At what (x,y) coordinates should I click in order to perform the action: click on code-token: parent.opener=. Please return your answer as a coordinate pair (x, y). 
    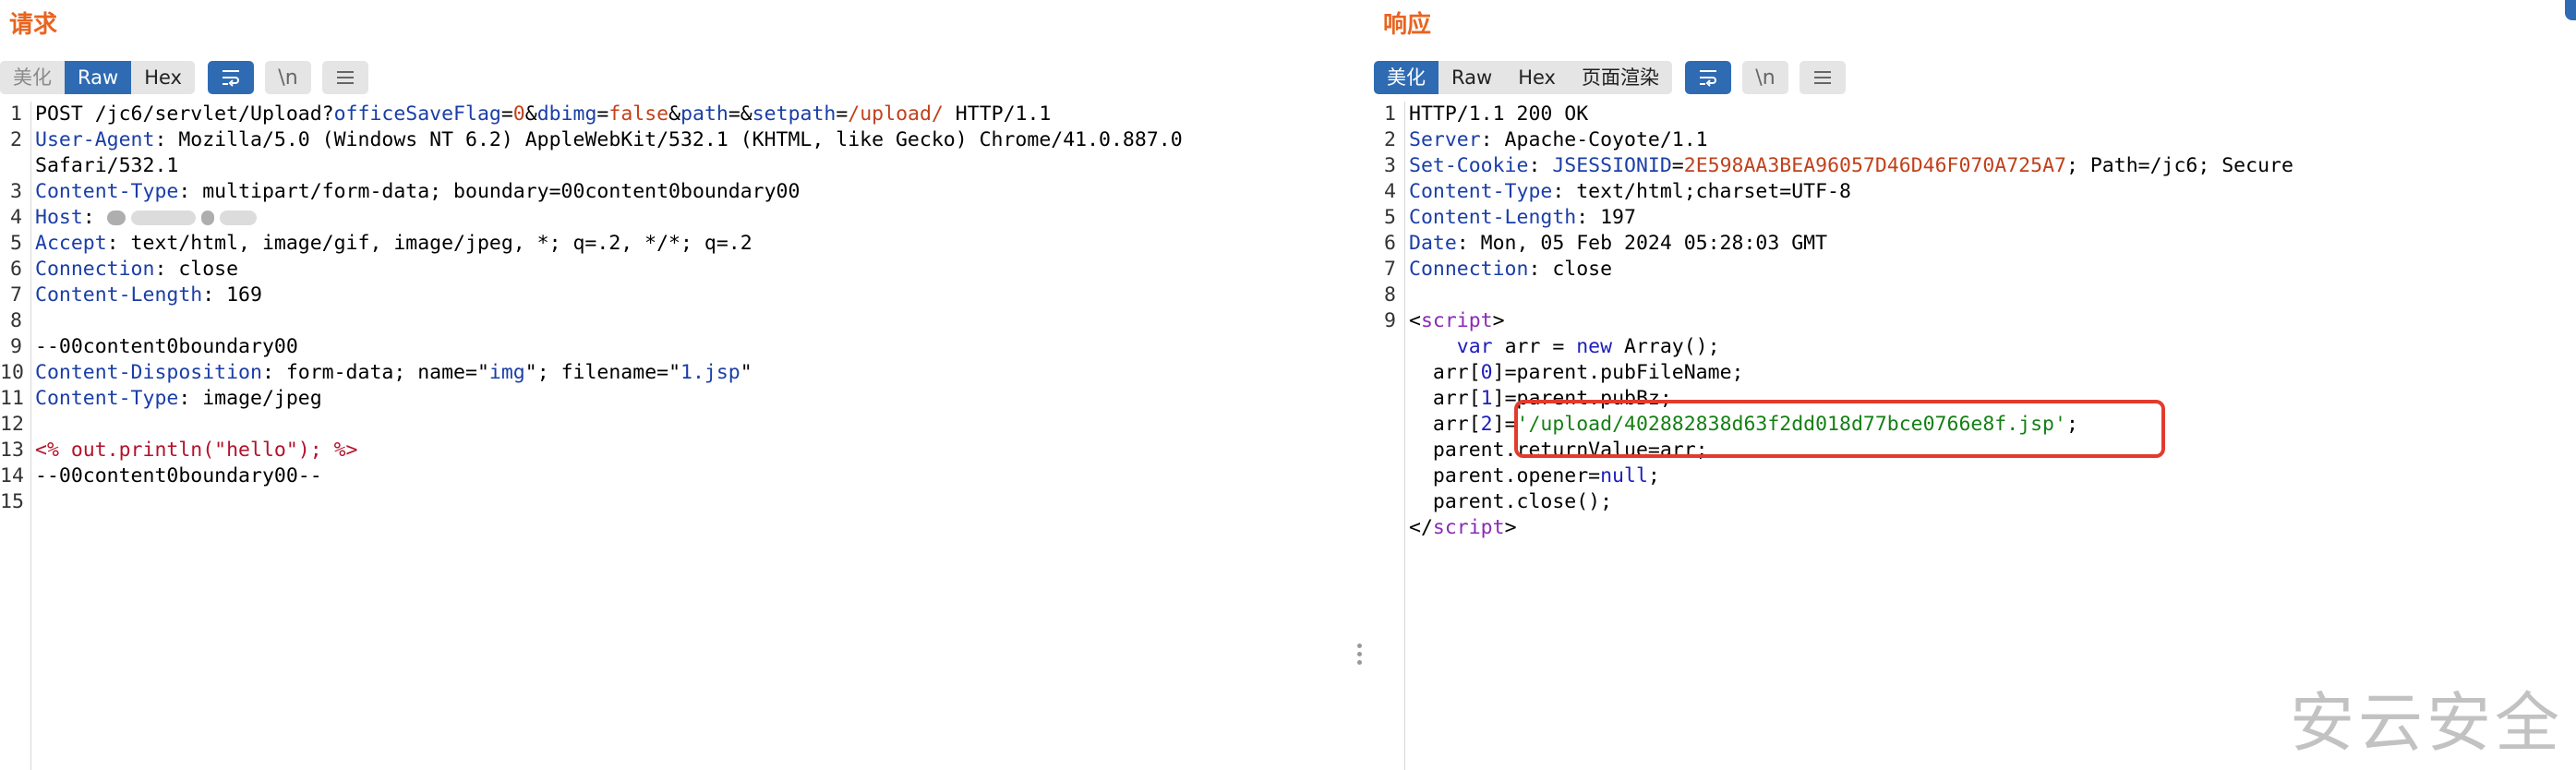
    Looking at the image, I should click on (1505, 476).